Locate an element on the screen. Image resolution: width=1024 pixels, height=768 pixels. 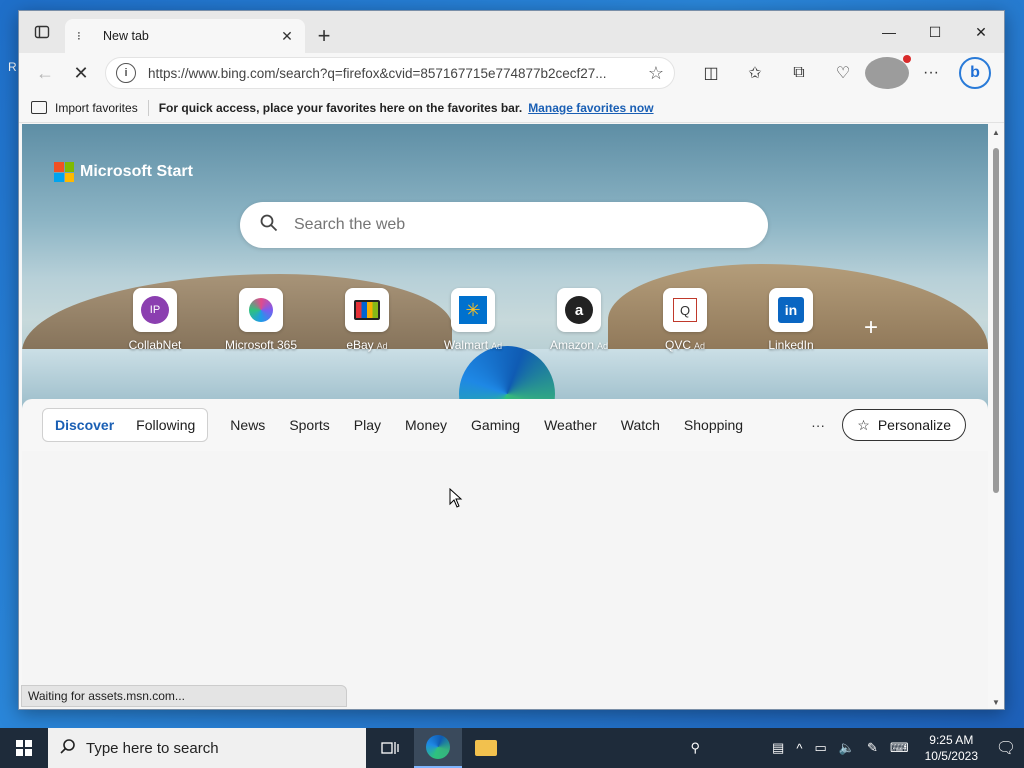
collections-icon: ⧉ is located at coordinates (799, 73).